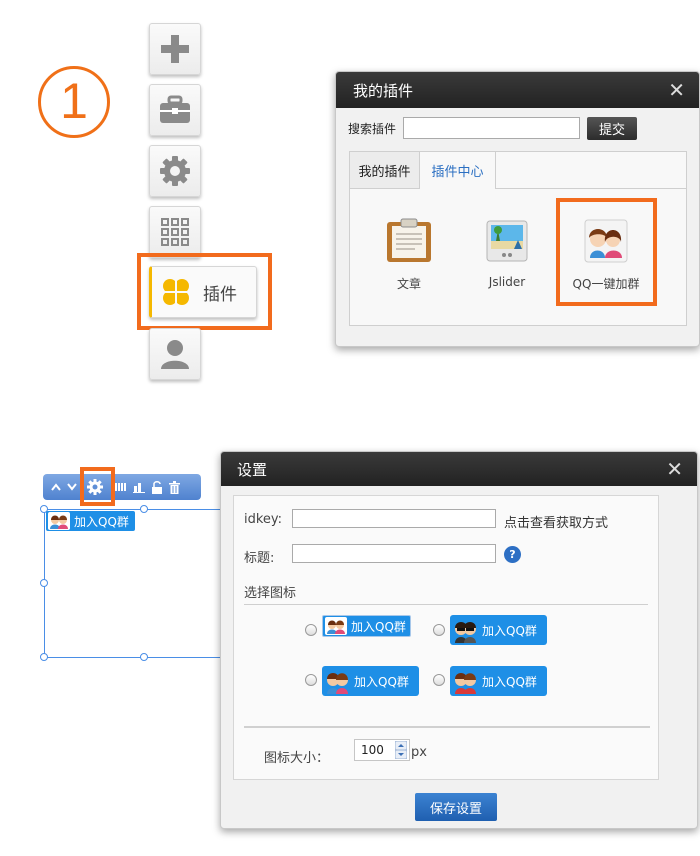  I want to click on choose-icon-label: 选择图标, so click(270, 593).